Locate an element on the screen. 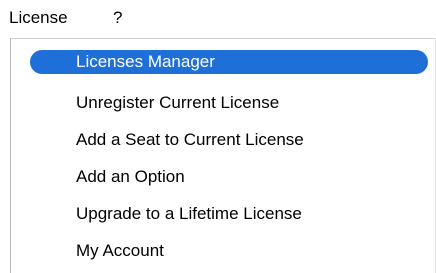 The image size is (436, 273). menu-item-label: My Account is located at coordinates (120, 250).